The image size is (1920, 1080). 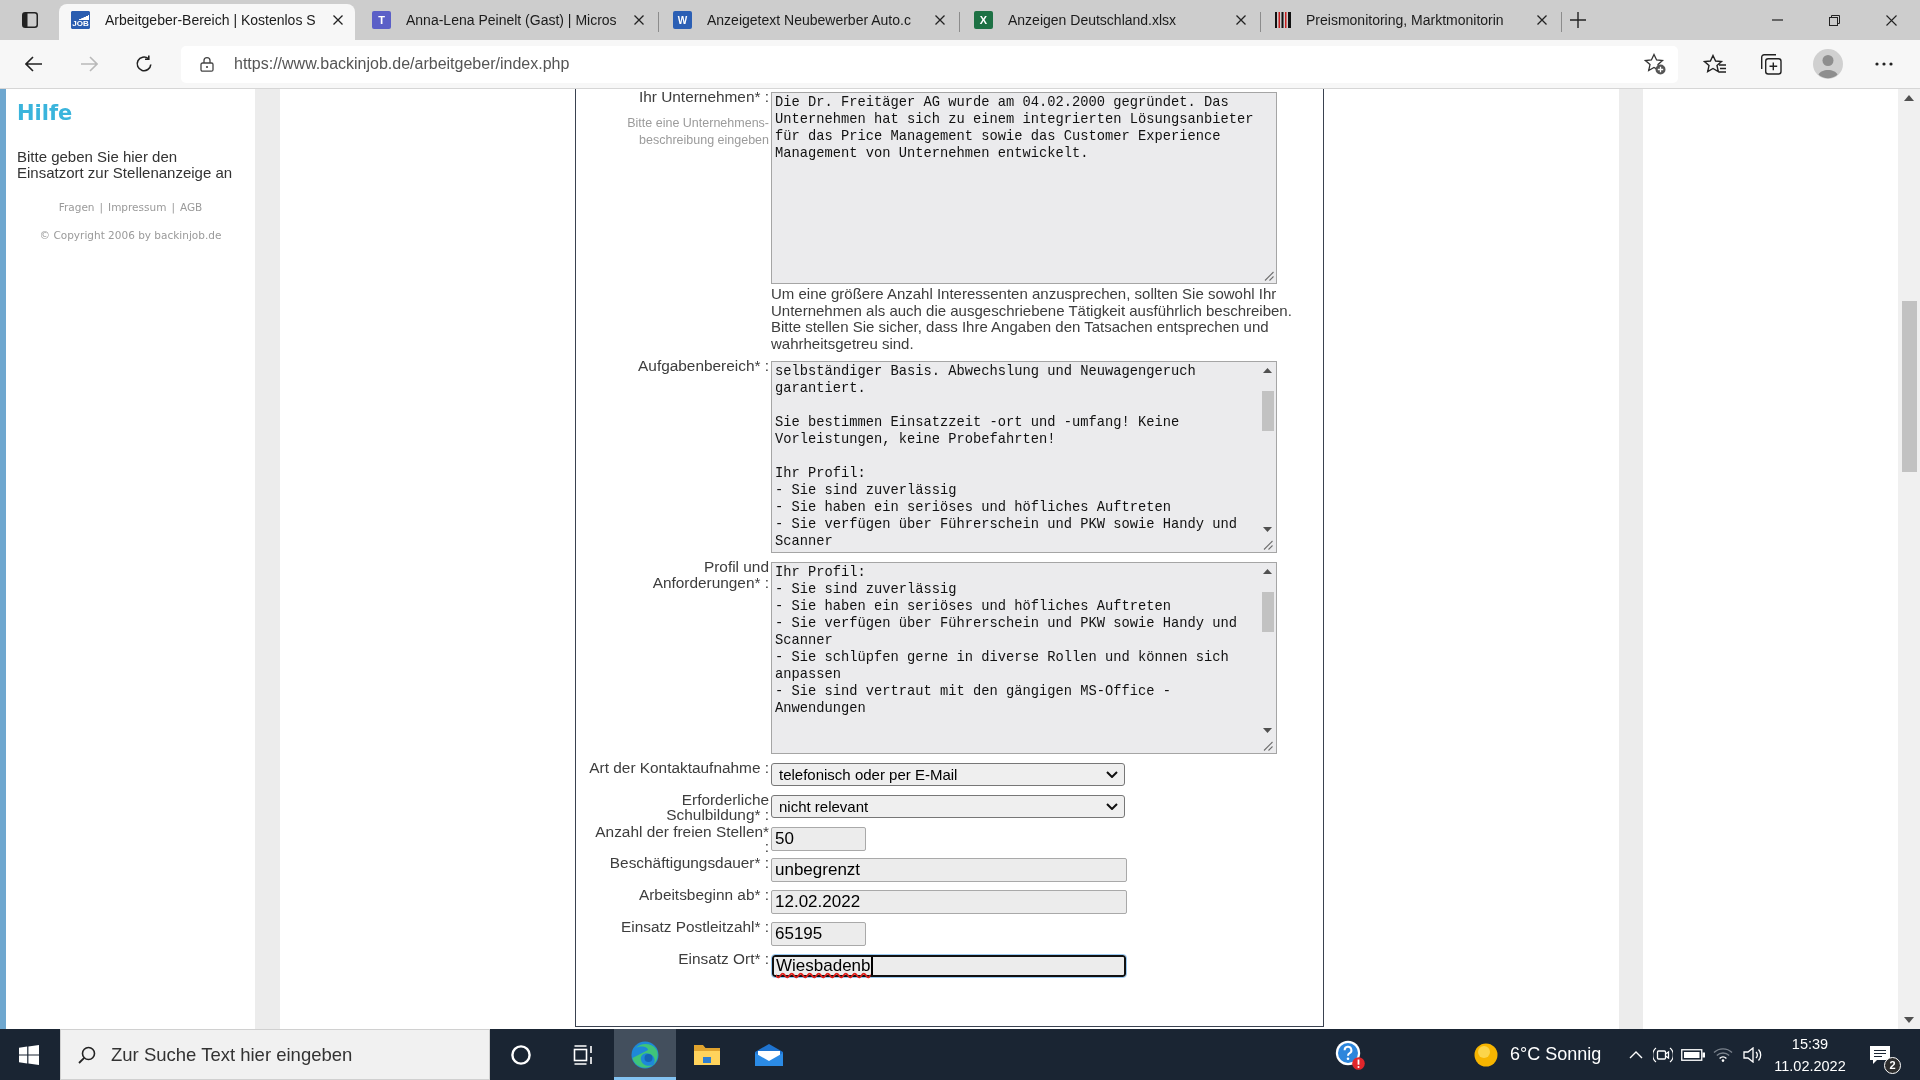 What do you see at coordinates (207, 64) in the screenshot?
I see `lock-icon` at bounding box center [207, 64].